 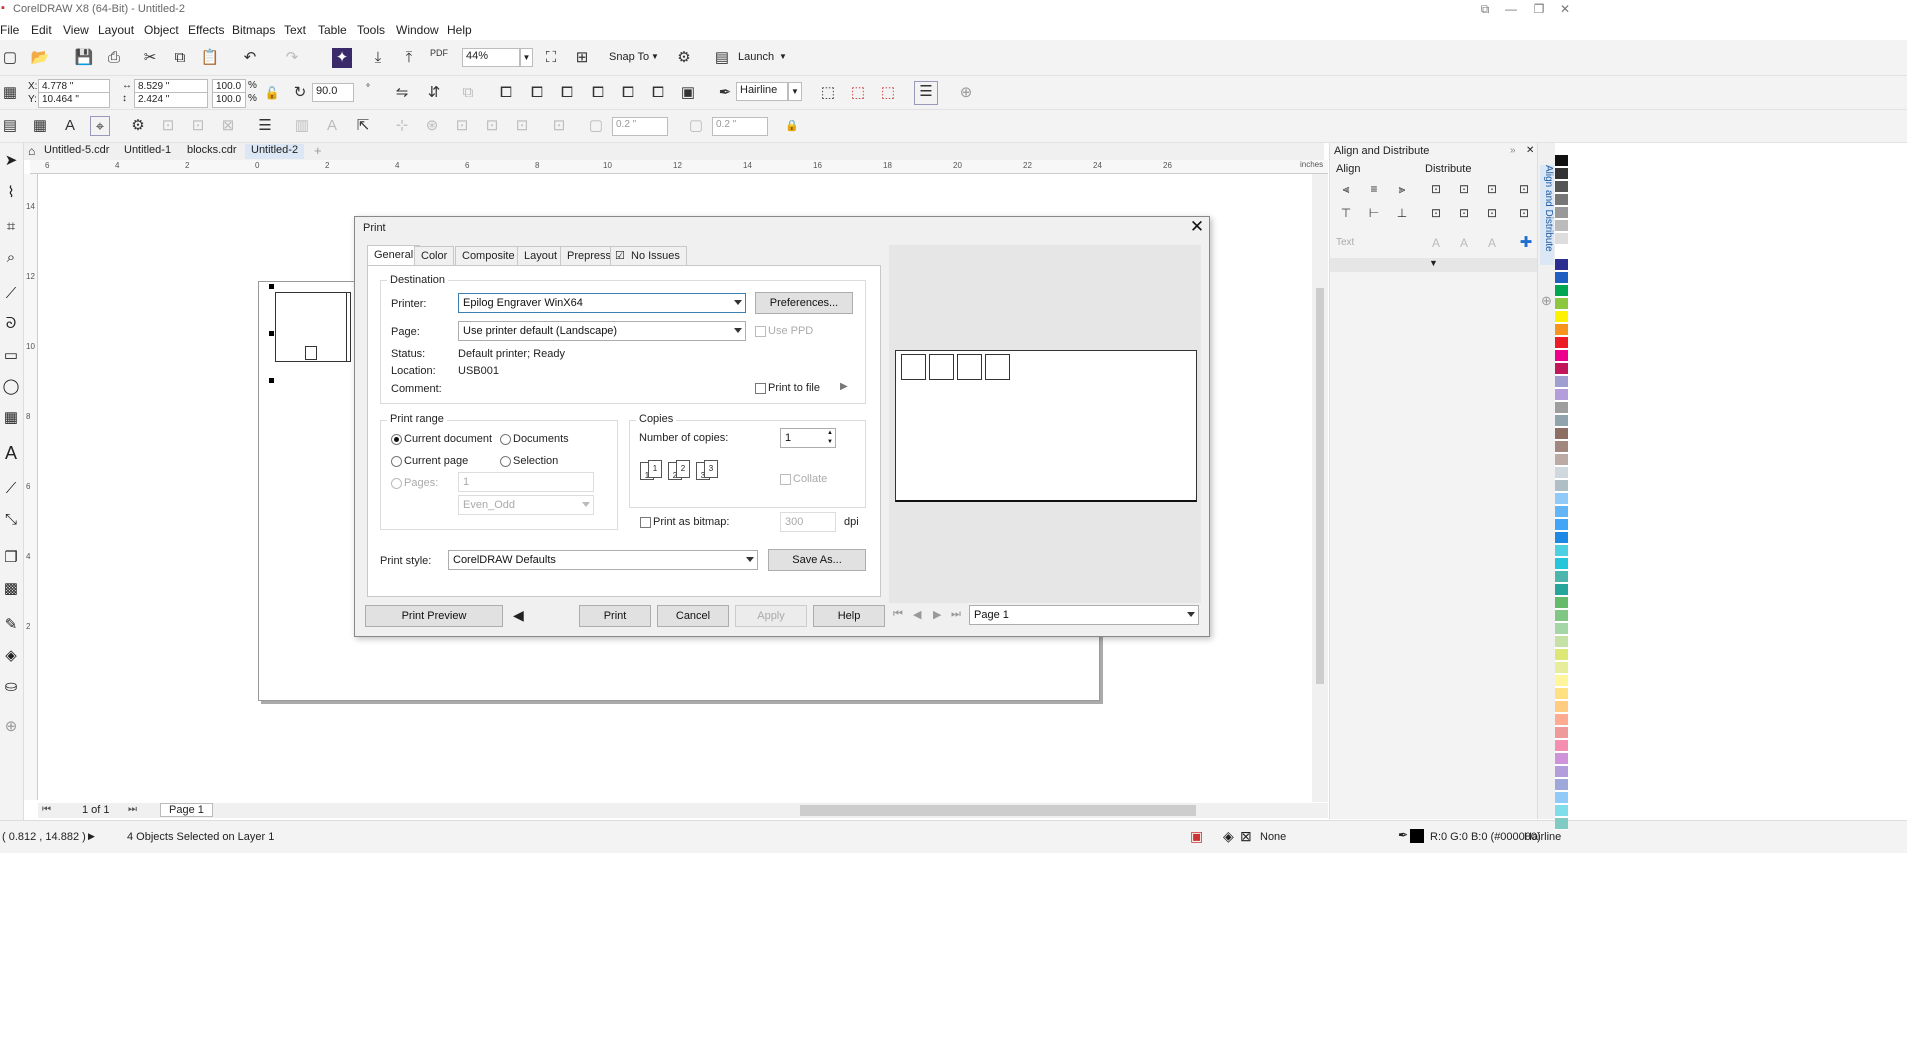 I want to click on weld-icon: ⧠, so click(x=537, y=93).